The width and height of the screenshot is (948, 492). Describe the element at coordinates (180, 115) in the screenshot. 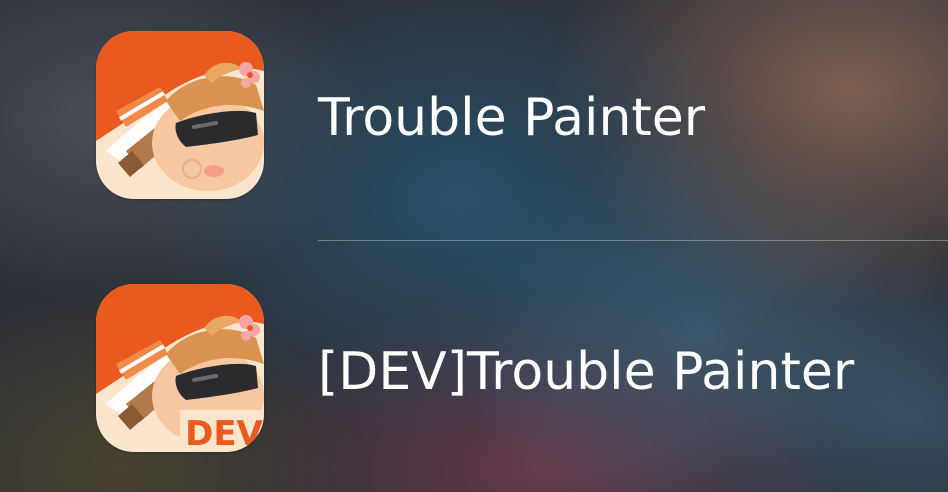

I see `trouble-painter-app-icon` at that location.